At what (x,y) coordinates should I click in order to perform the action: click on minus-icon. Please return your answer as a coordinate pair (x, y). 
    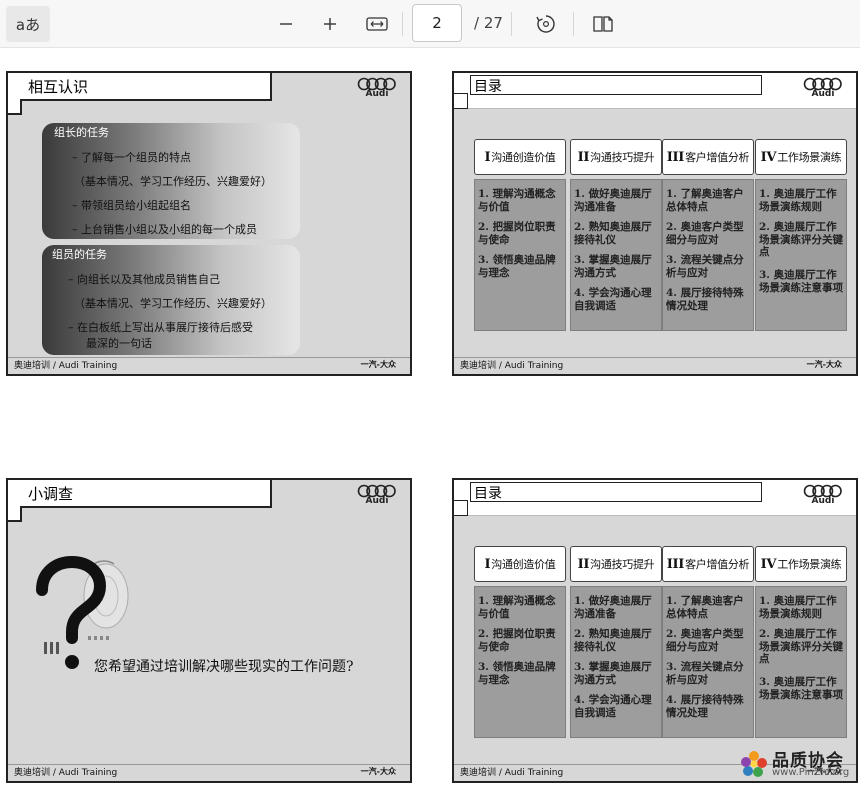
    Looking at the image, I should click on (286, 24).